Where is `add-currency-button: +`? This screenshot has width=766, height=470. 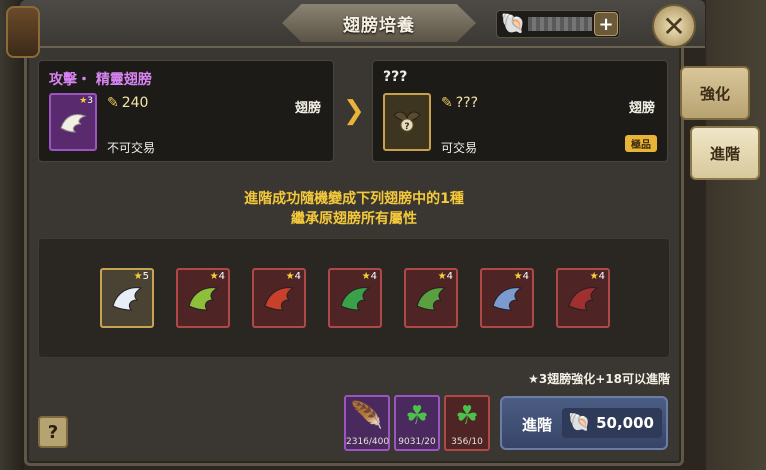 add-currency-button: + is located at coordinates (606, 24).